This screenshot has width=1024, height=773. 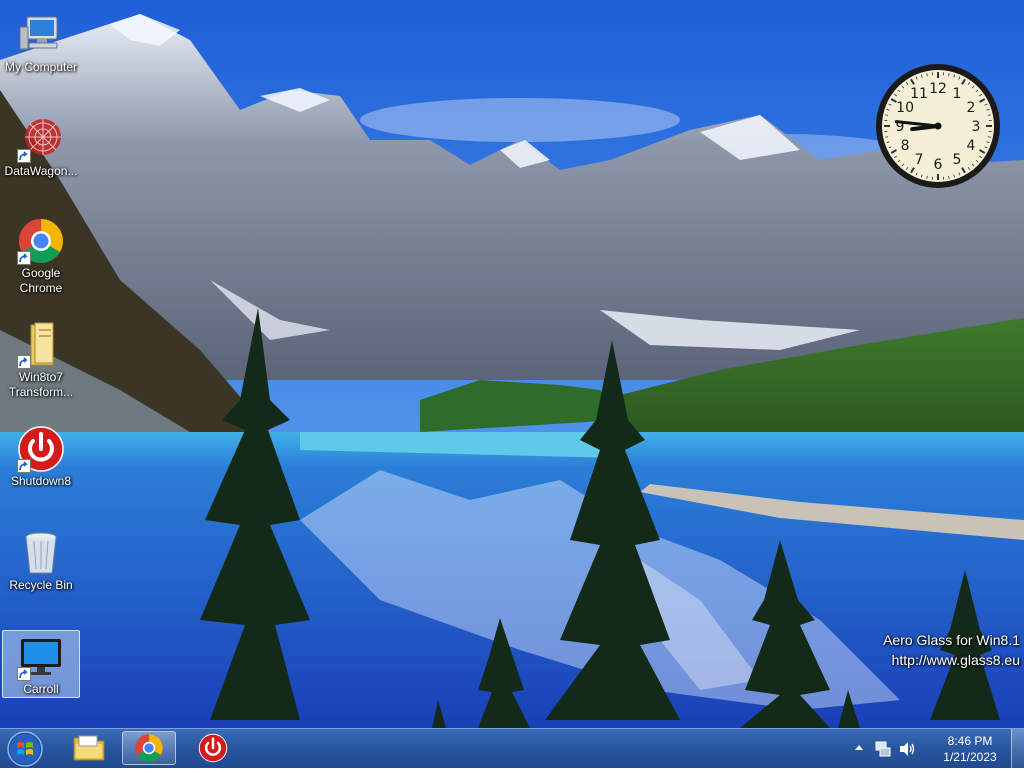 What do you see at coordinates (41, 689) in the screenshot?
I see `desktop-icon-label: Carroll` at bounding box center [41, 689].